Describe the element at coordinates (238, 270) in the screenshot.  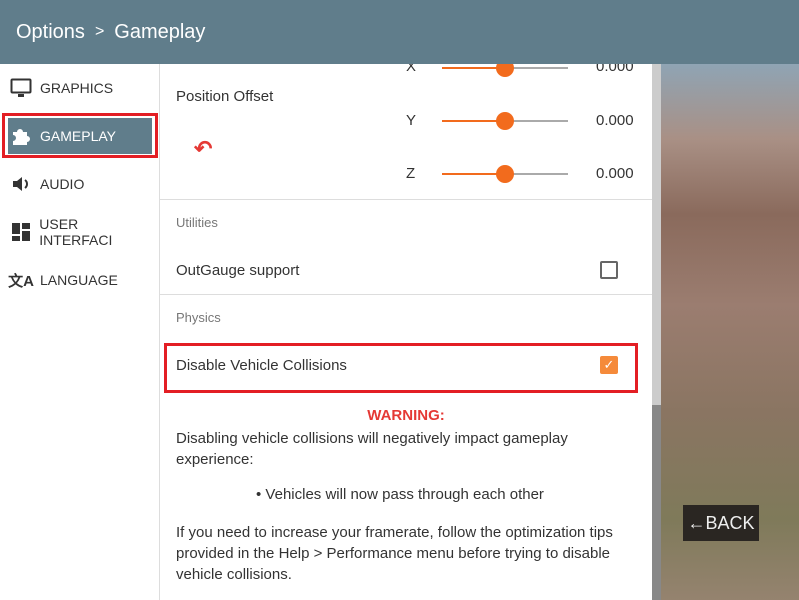
I see `outgauge-label: OutGauge support` at that location.